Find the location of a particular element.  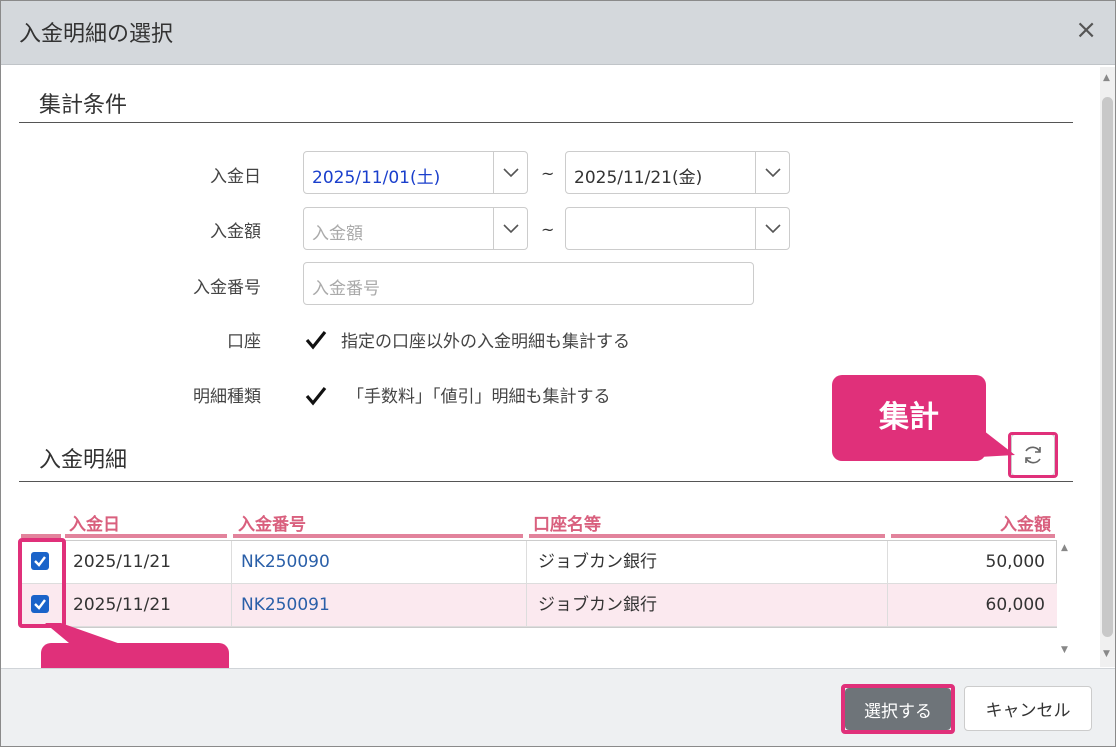

row-number-link: NK250090 is located at coordinates (285, 562).